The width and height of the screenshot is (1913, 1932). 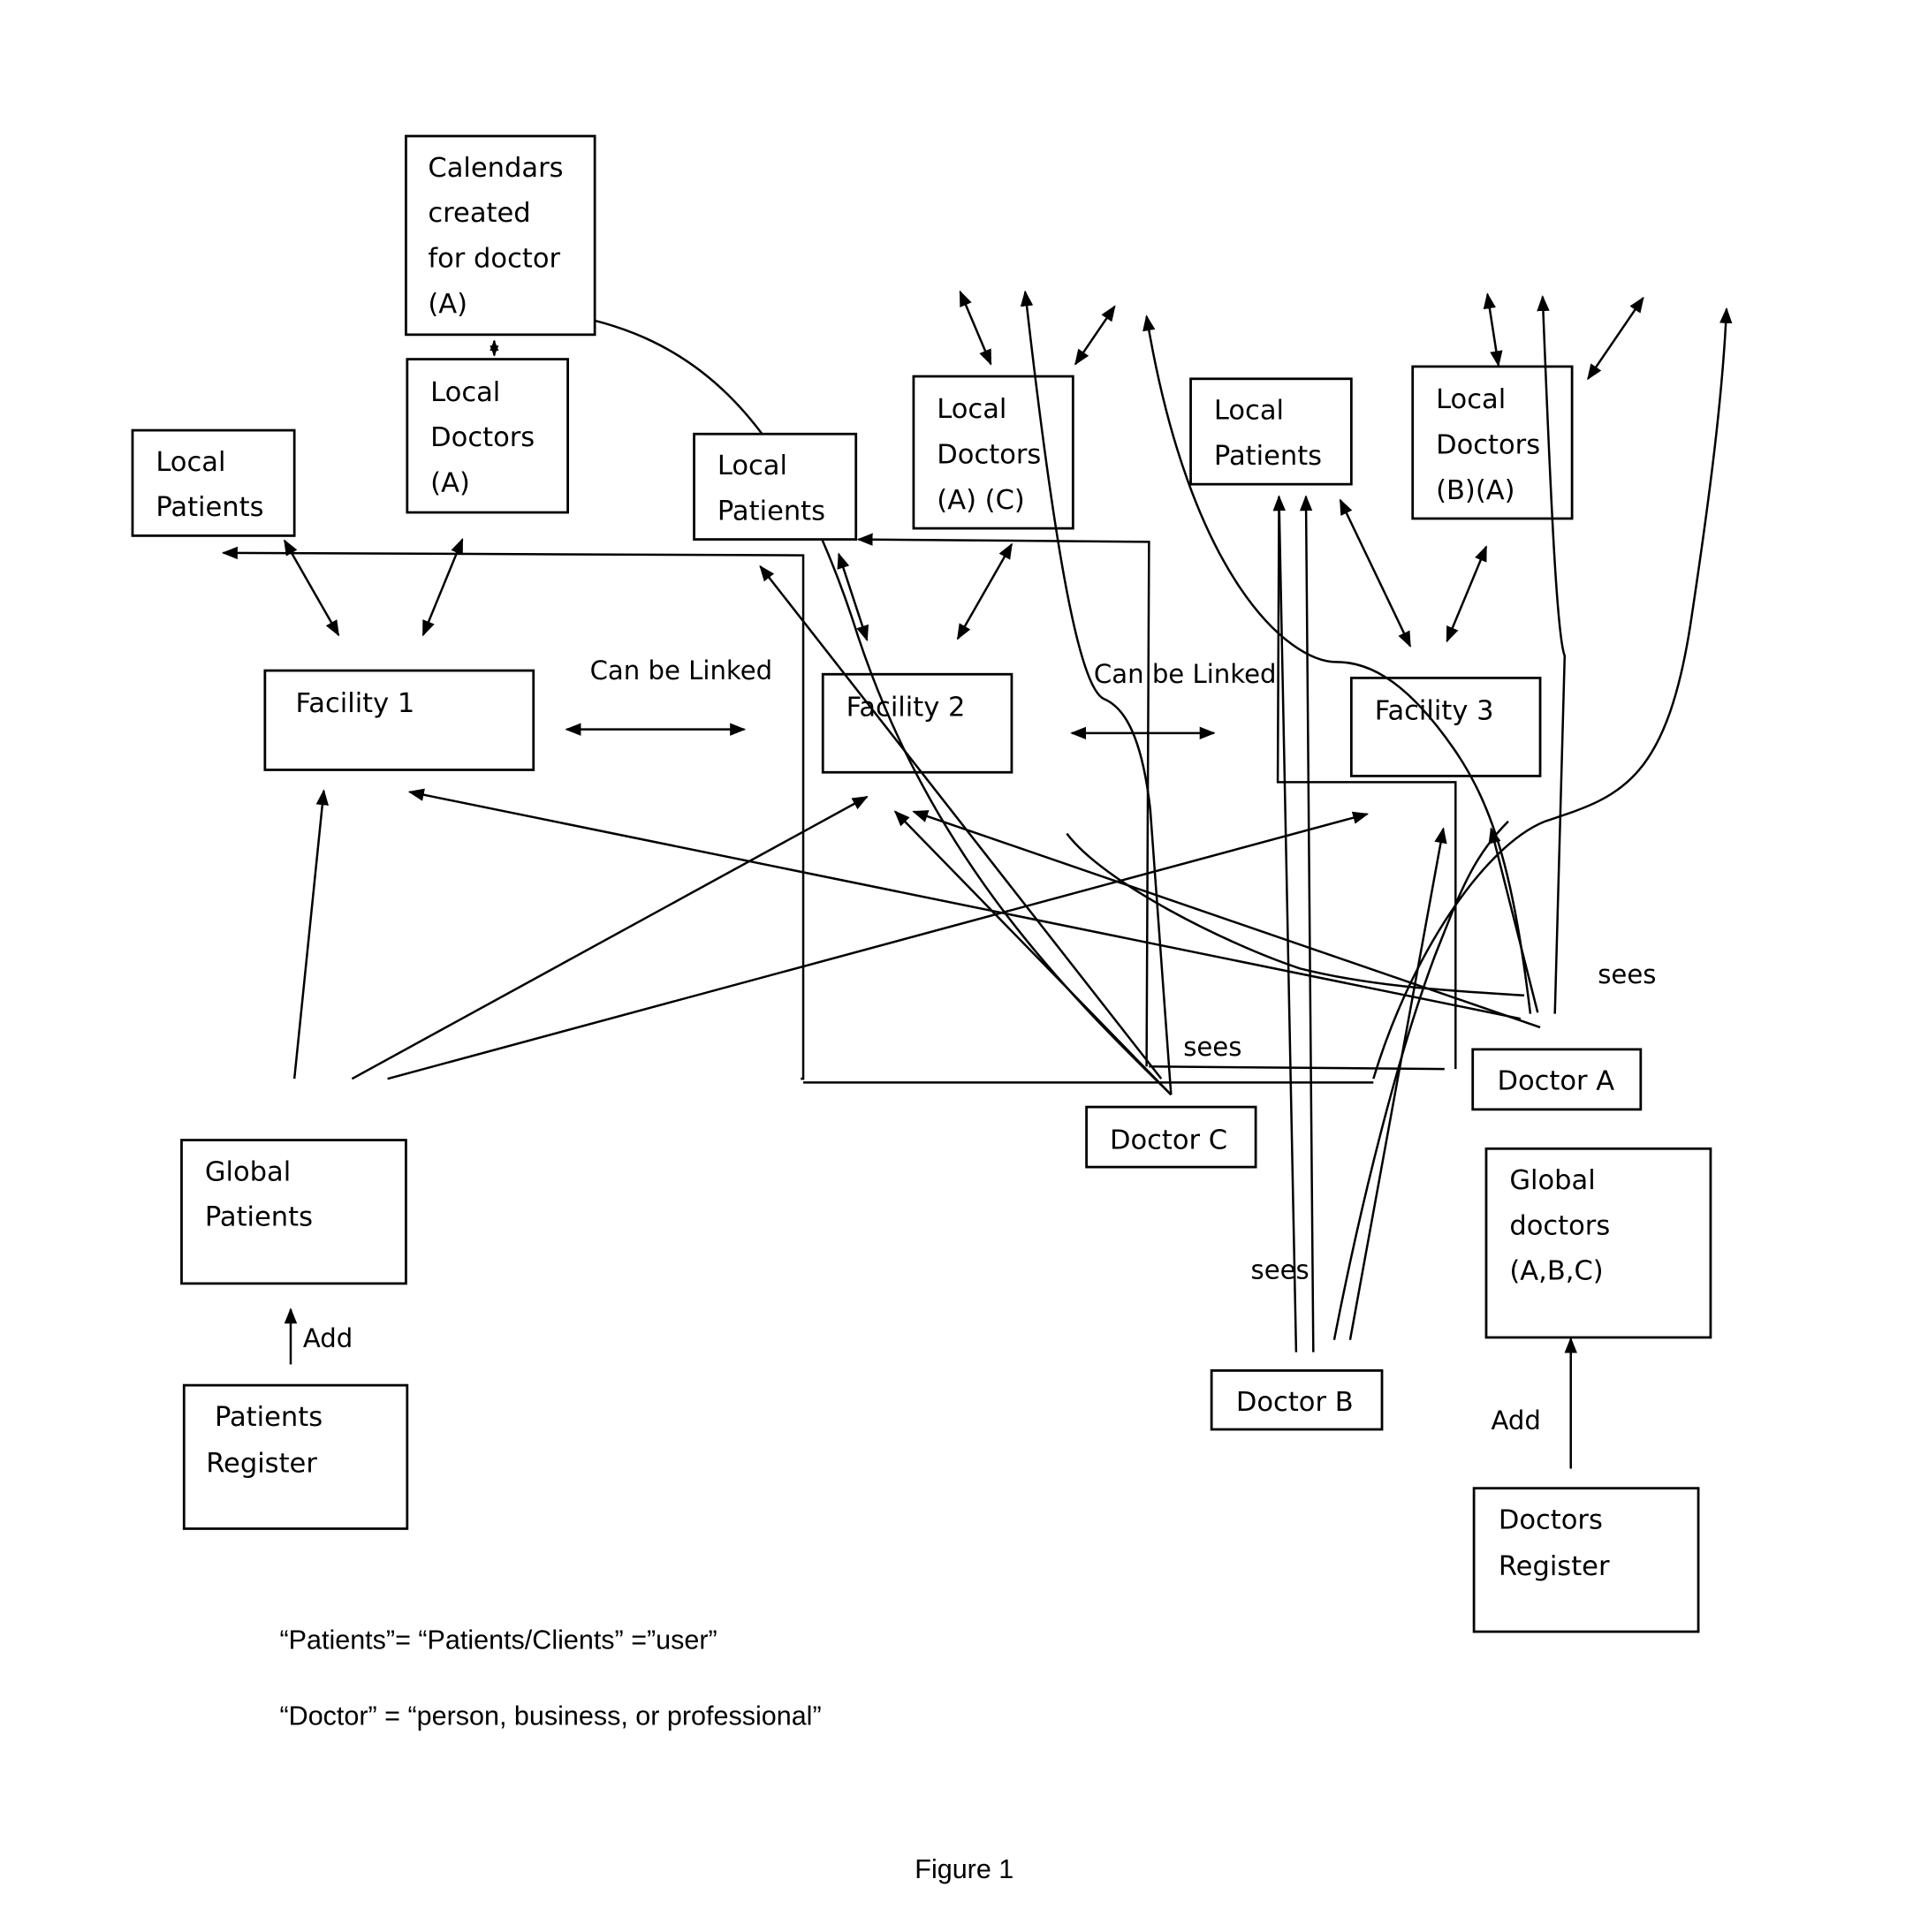 I want to click on node-label-line: Doctor B, so click(x=1295, y=1402).